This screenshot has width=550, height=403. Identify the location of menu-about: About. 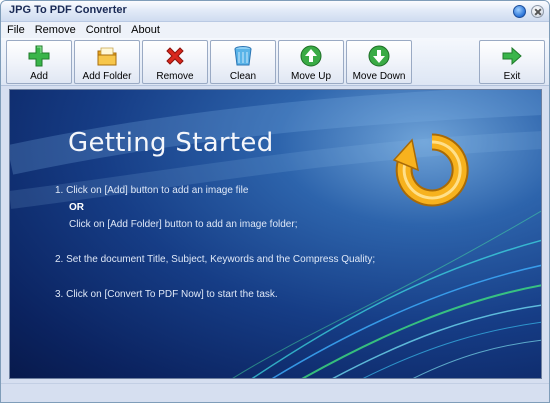
(145, 30).